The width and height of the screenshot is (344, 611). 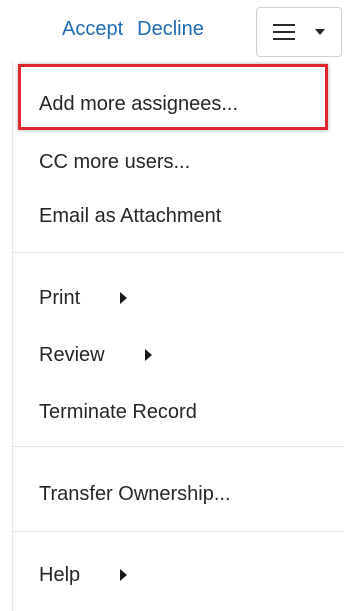 What do you see at coordinates (170, 29) in the screenshot?
I see `decline-link: Decline` at bounding box center [170, 29].